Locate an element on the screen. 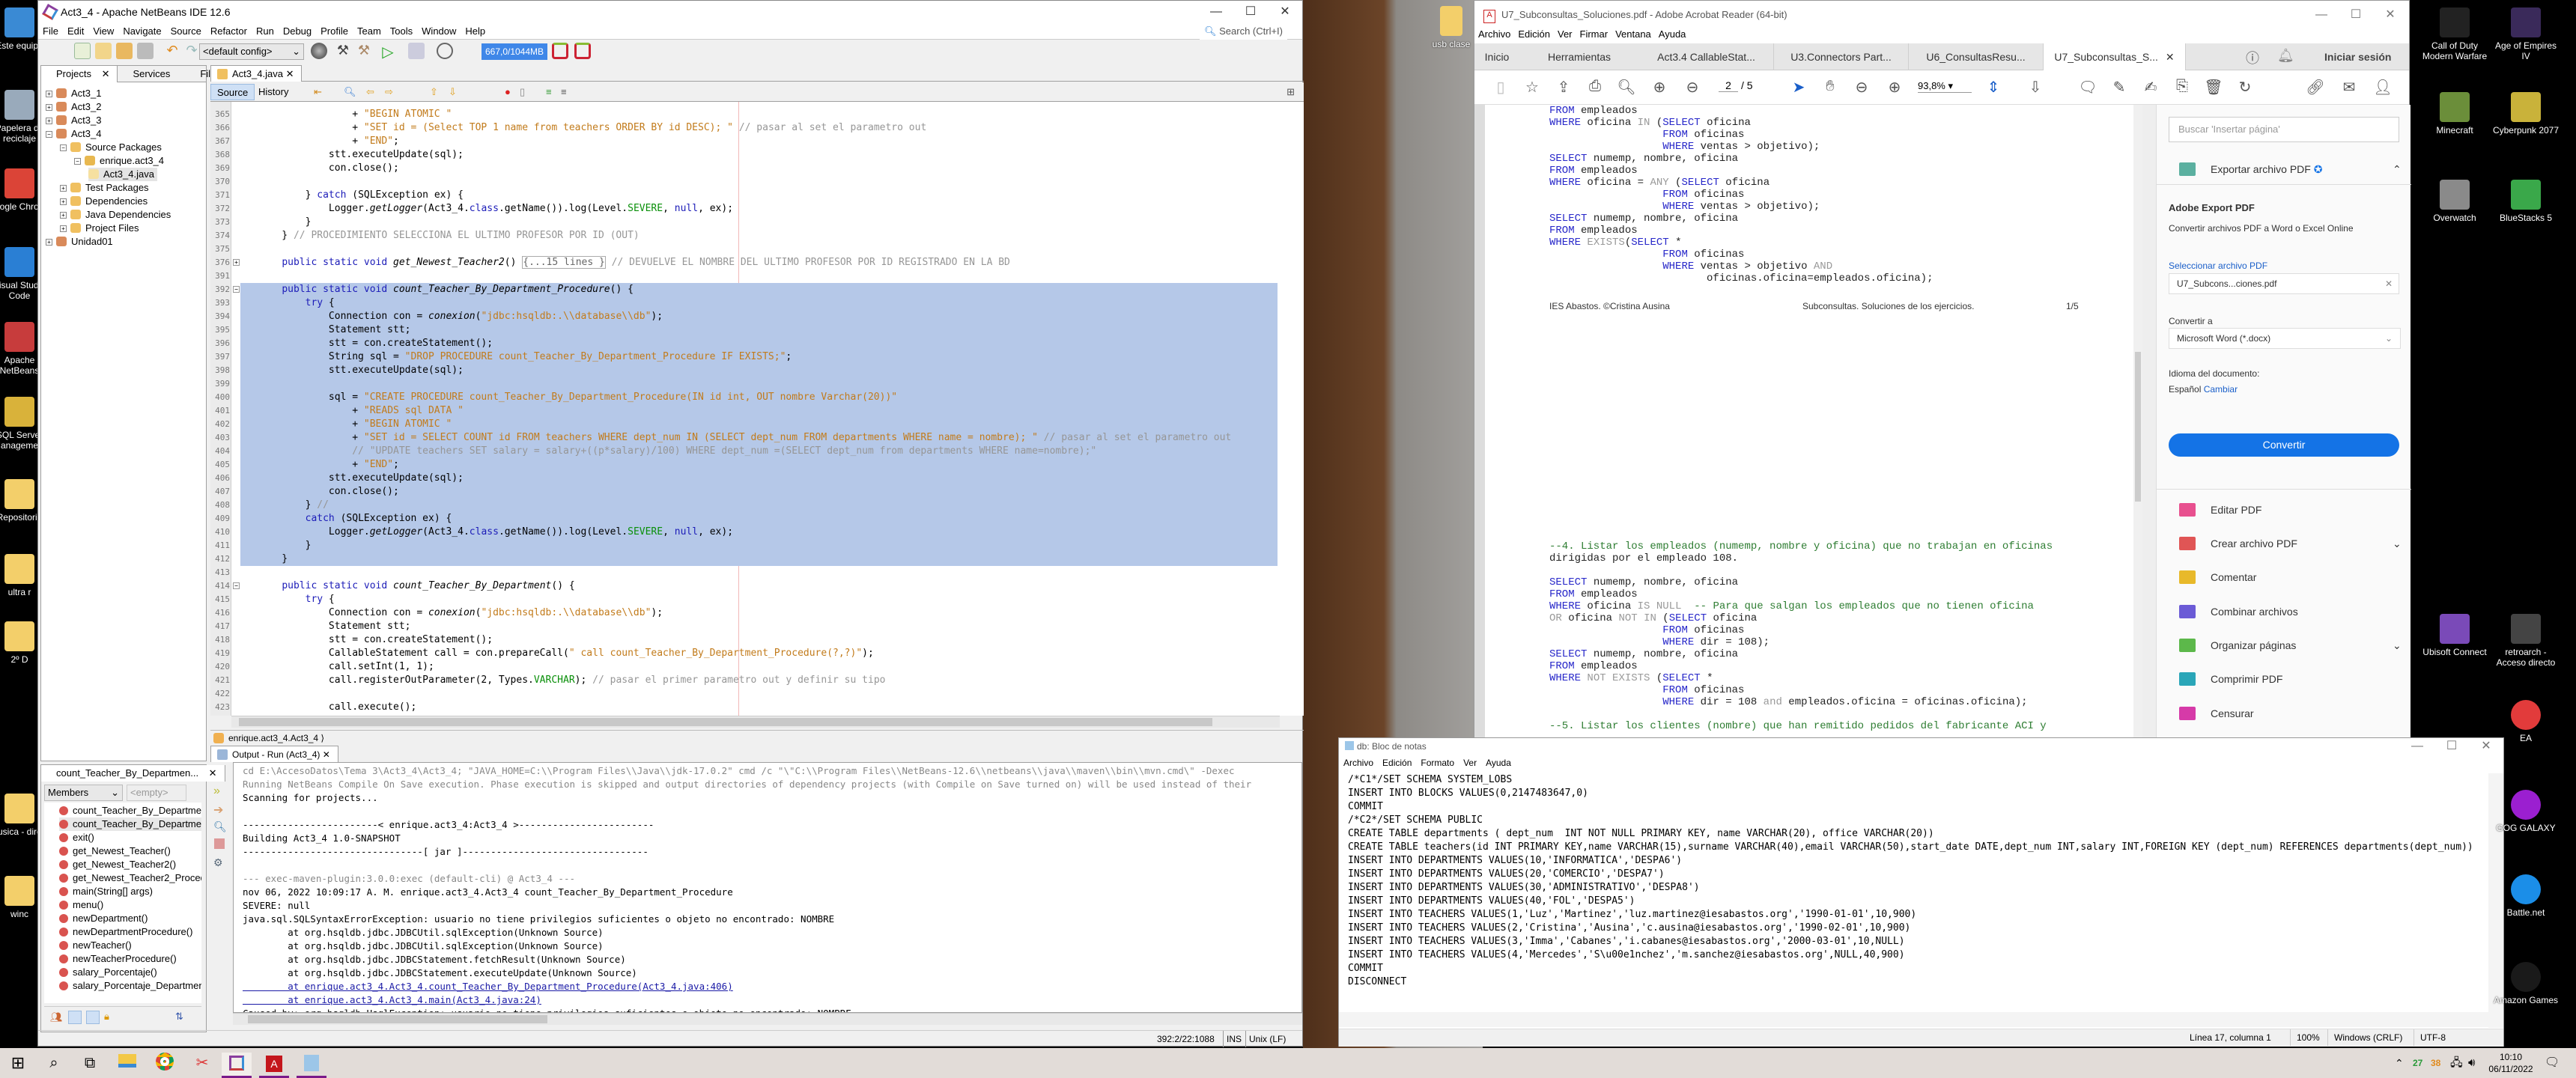 This screenshot has width=2576, height=1078. member-item: salary_Porcentaje_Department is located at coordinates (130, 986).